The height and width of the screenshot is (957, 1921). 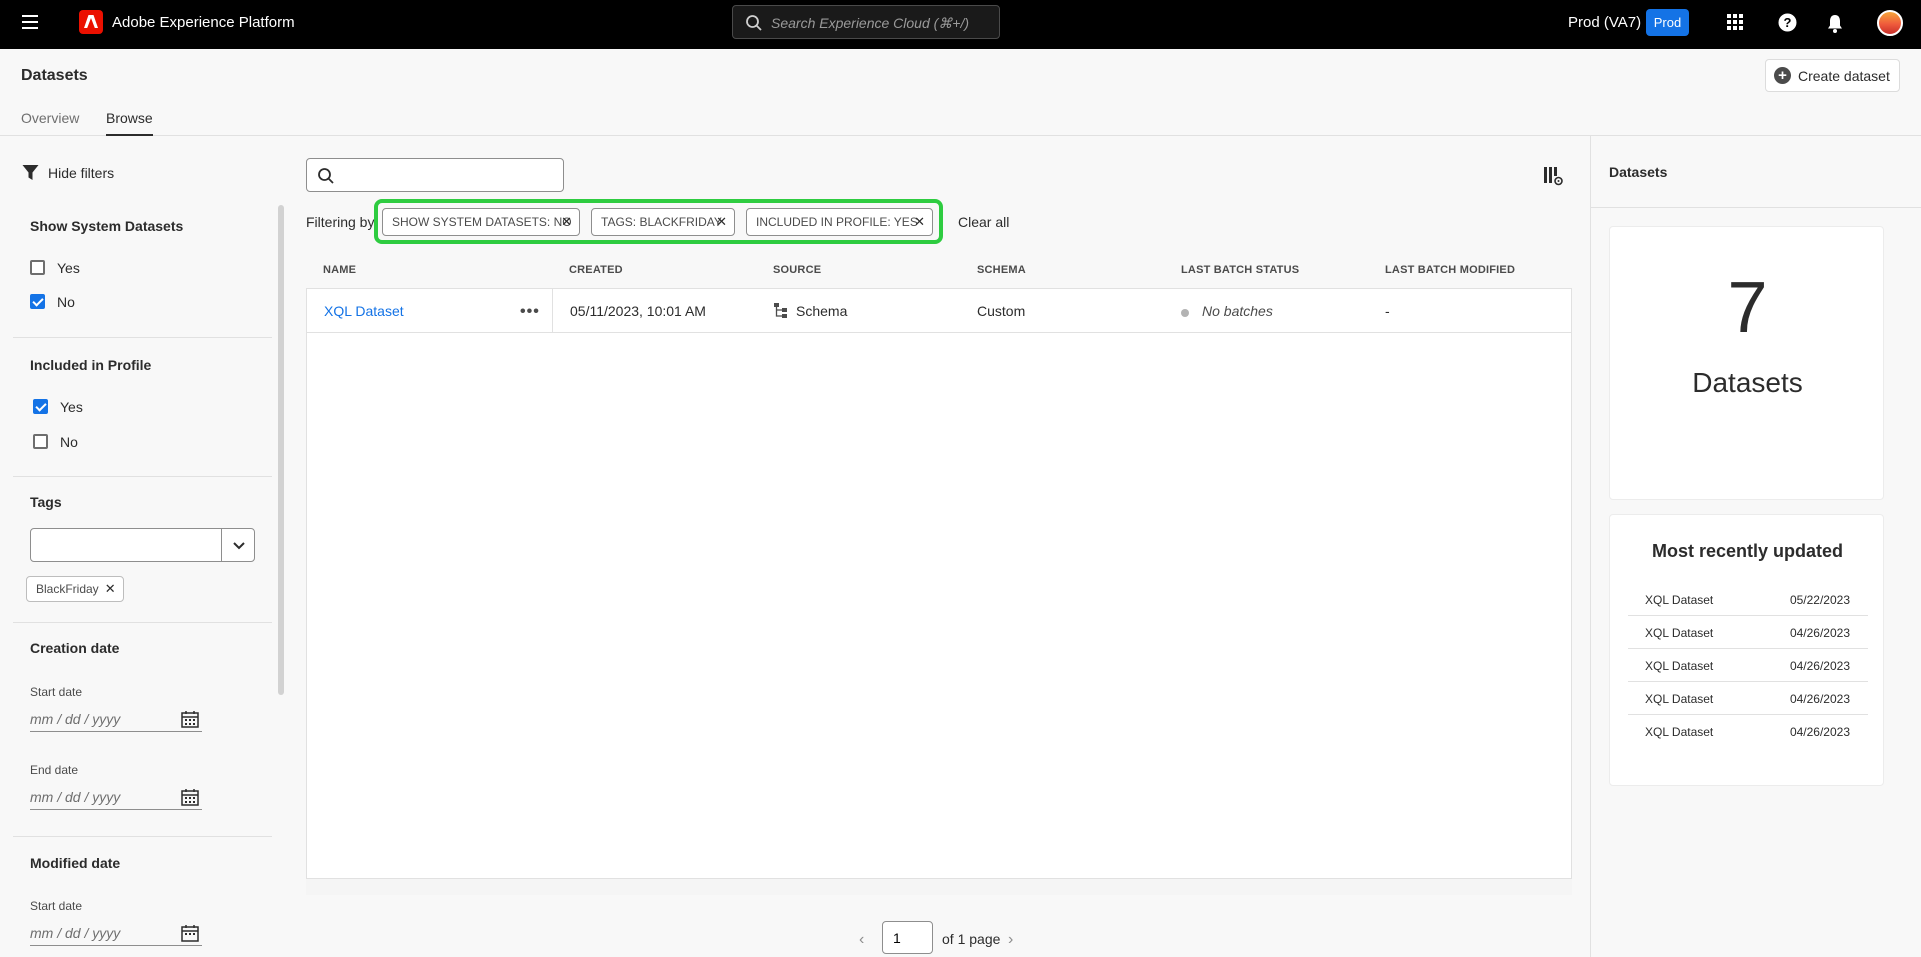 I want to click on user-avatar, so click(x=1890, y=23).